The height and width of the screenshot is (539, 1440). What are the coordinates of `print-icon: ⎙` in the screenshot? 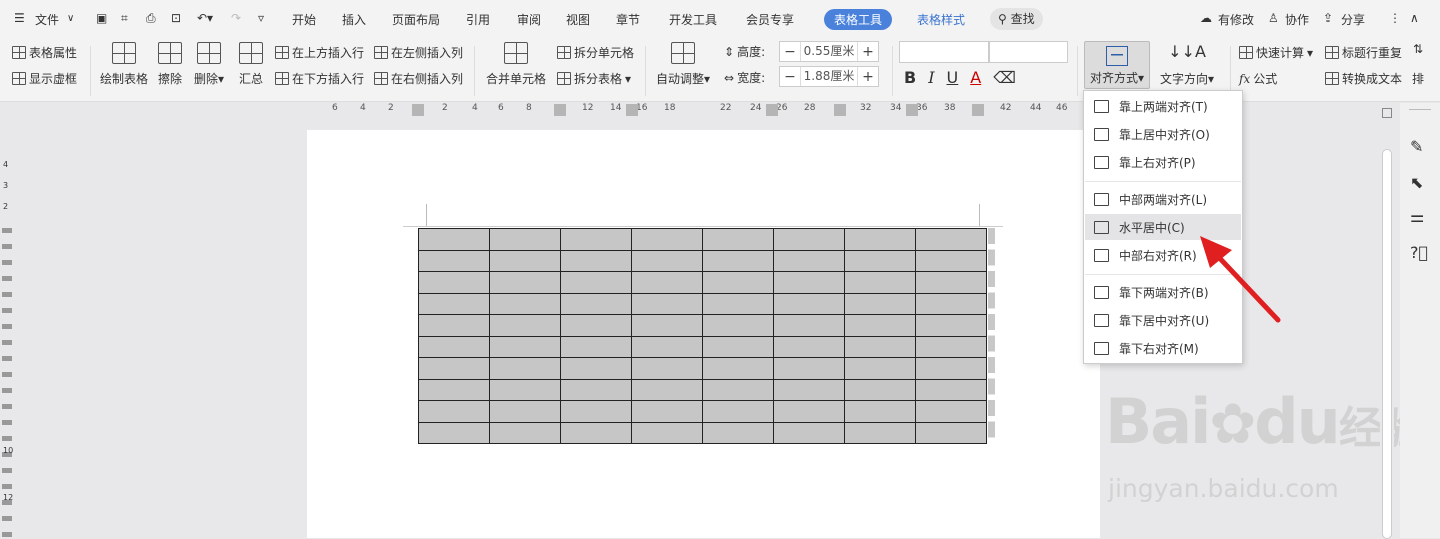 It's located at (151, 18).